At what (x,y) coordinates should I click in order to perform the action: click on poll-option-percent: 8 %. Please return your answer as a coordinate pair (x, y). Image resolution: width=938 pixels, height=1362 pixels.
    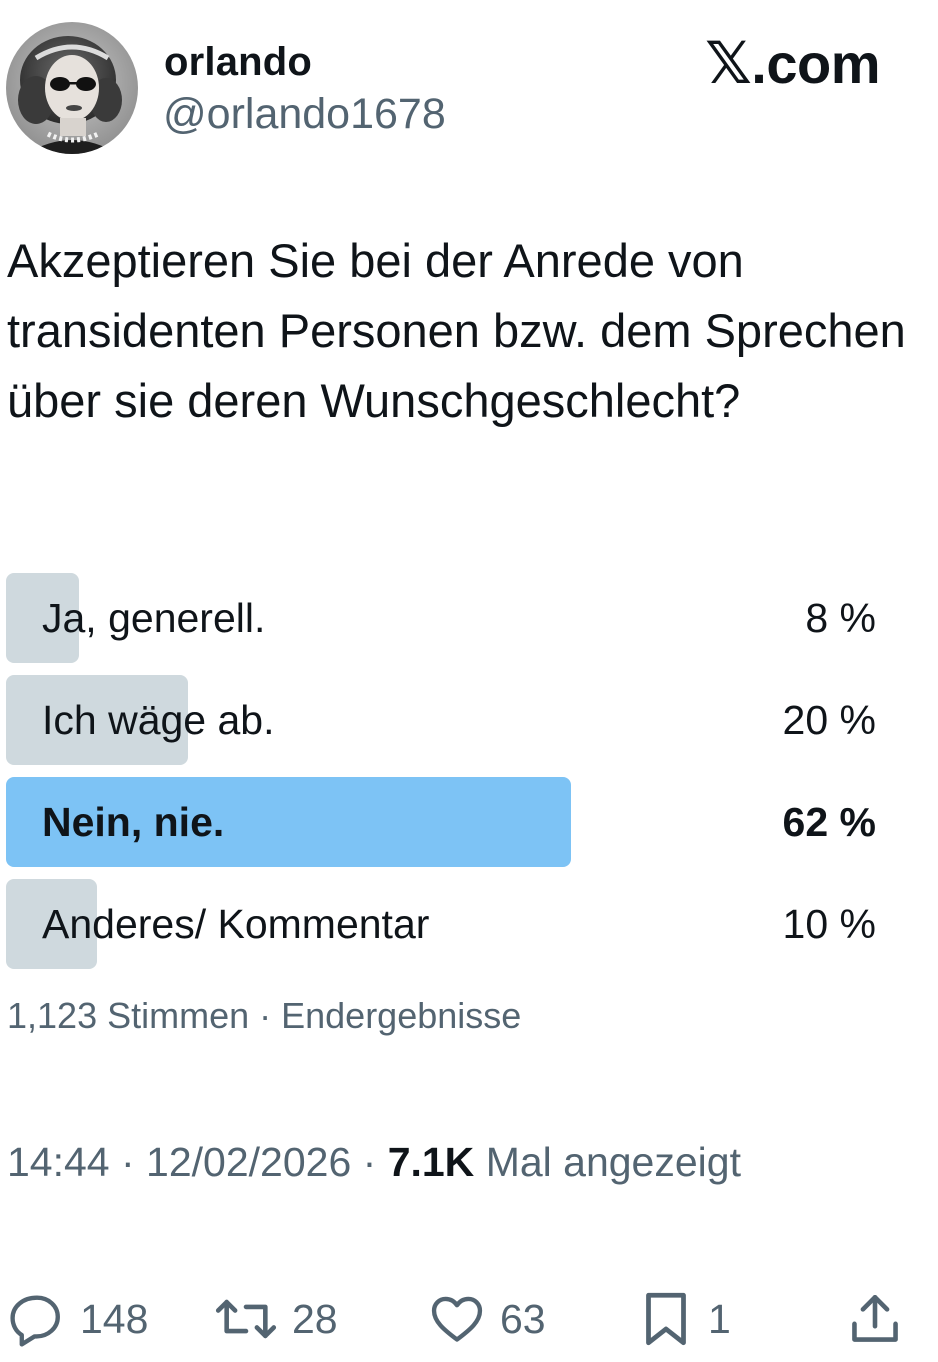
    Looking at the image, I should click on (840, 618).